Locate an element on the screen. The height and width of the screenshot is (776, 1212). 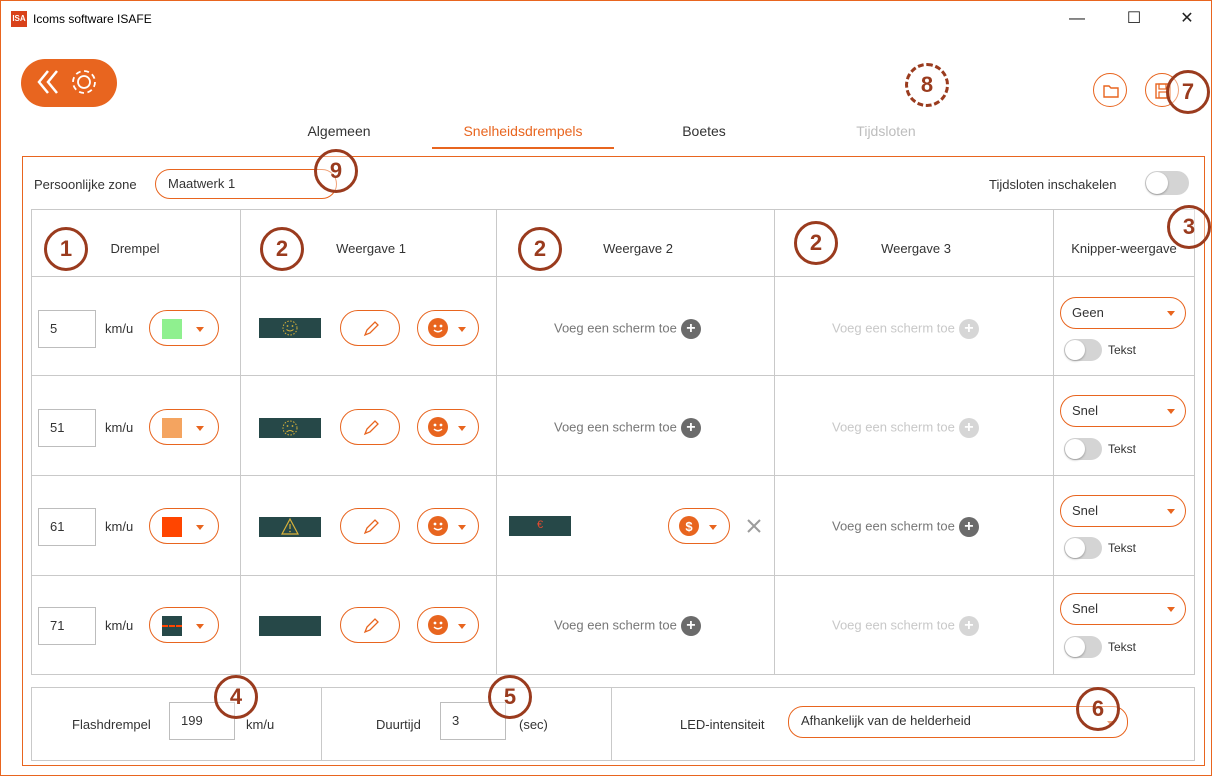
display-preview-euro: € is located at coordinates (540, 526).